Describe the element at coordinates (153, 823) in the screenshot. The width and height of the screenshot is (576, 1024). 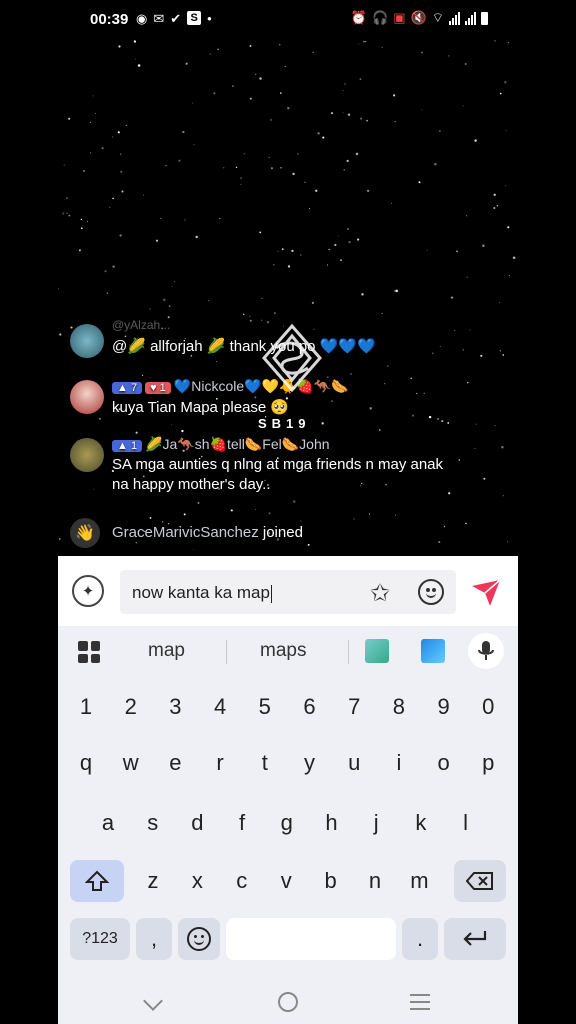
I see `letter-key: s` at that location.